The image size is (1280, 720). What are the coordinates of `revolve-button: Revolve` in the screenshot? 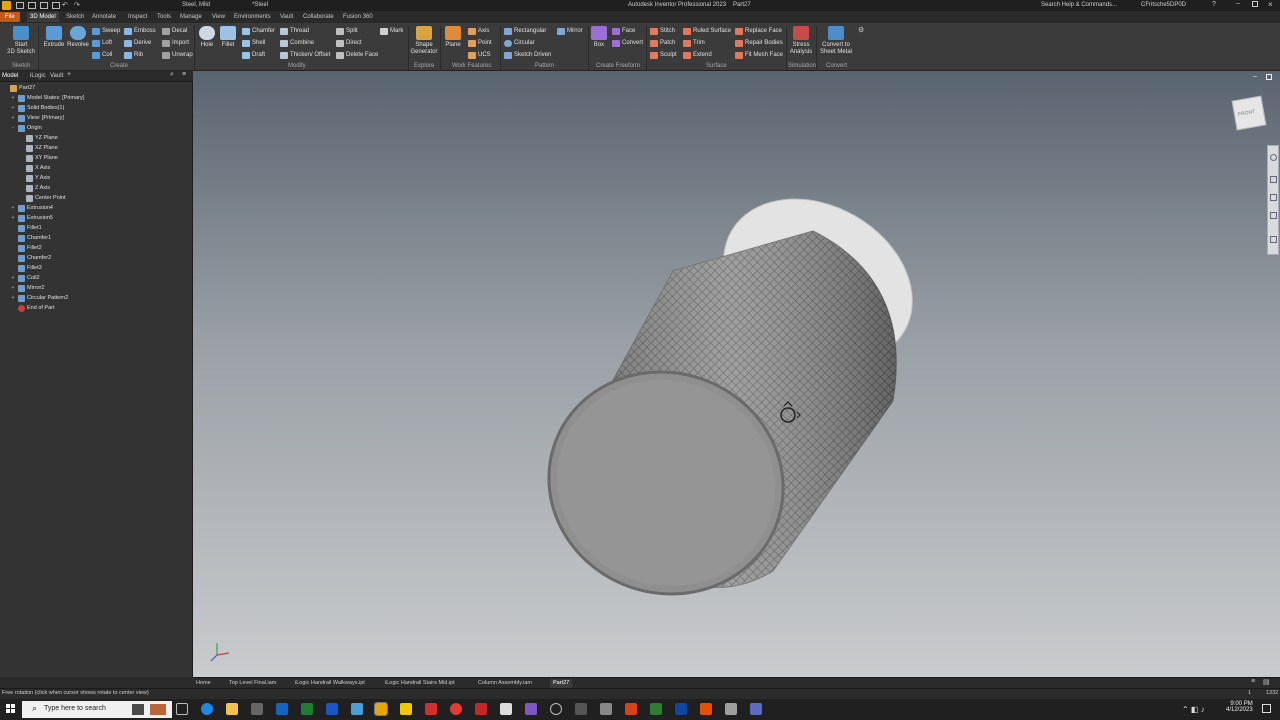 It's located at (78, 37).